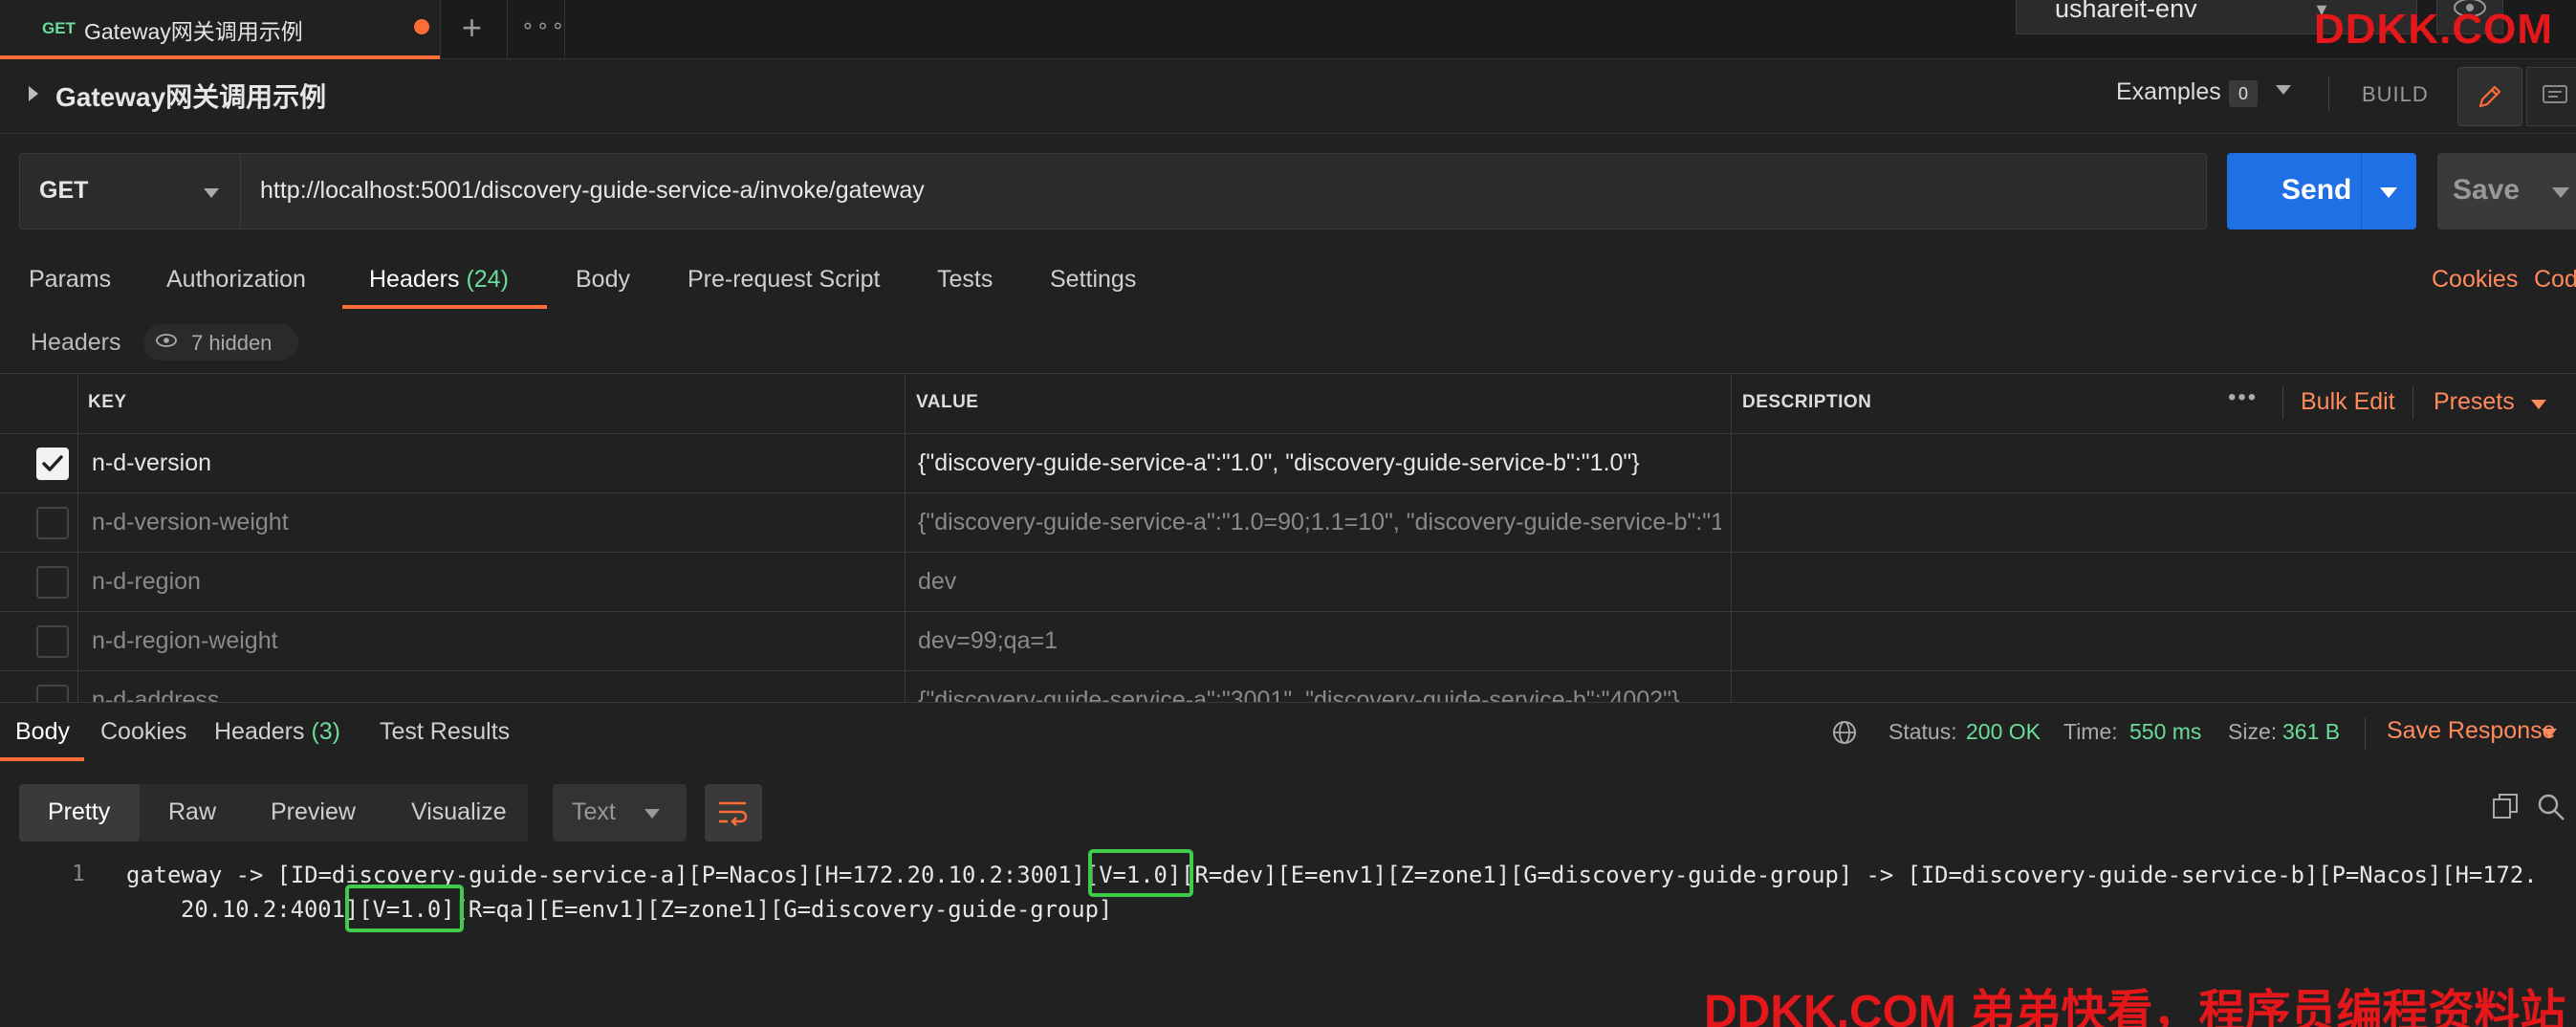  What do you see at coordinates (2316, 190) in the screenshot?
I see `send-label: Send` at bounding box center [2316, 190].